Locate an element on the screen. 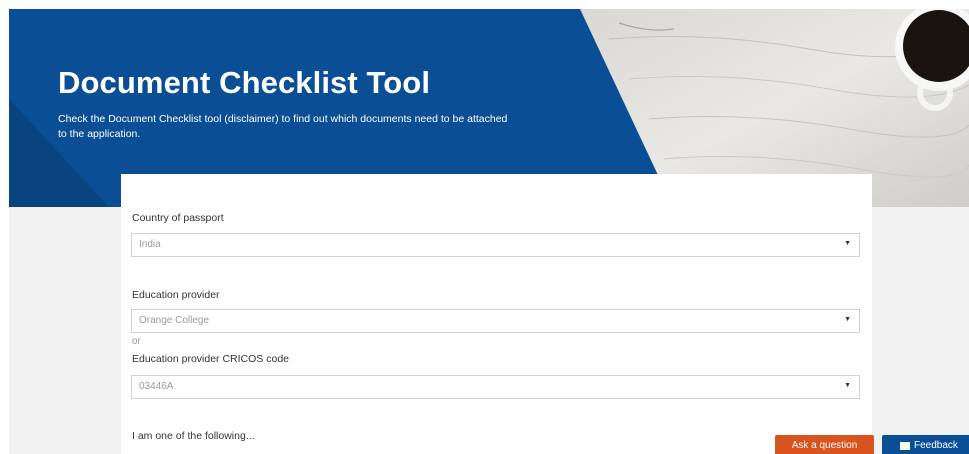 This screenshot has width=969, height=454. cricos-code-select: 03446A ▼ is located at coordinates (495, 387).